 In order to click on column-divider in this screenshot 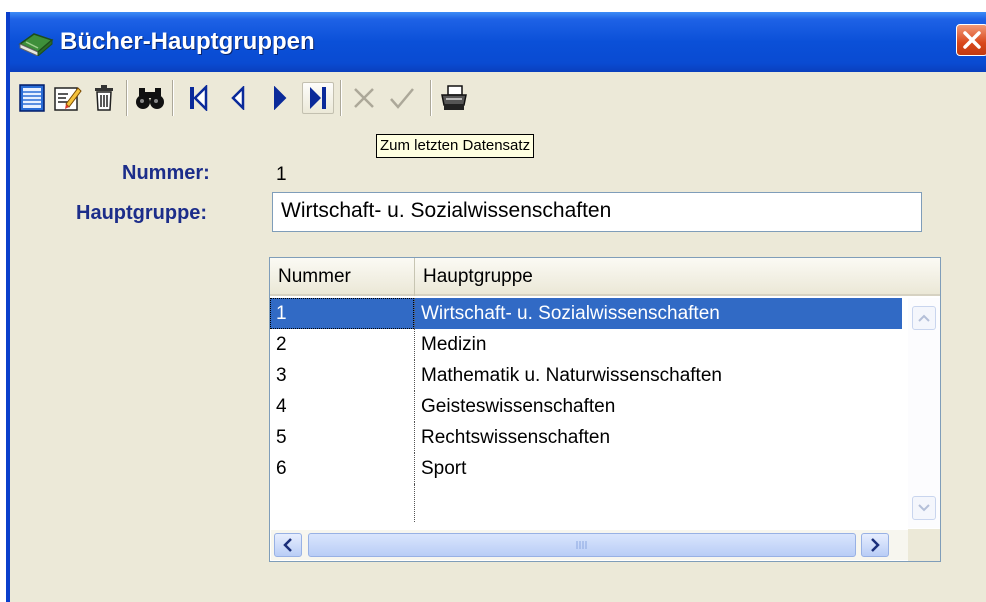, I will do `click(414, 503)`.